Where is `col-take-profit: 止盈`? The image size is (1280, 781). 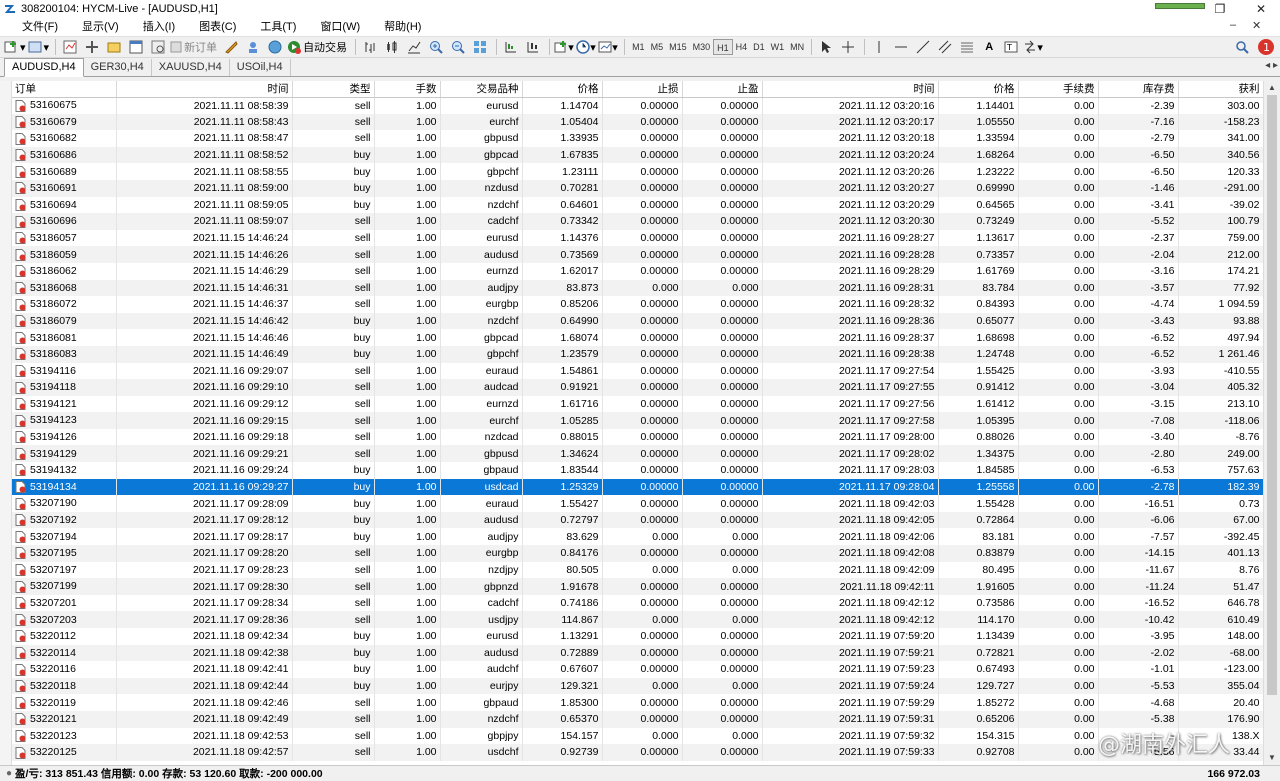
col-take-profit: 止盈 is located at coordinates (722, 89).